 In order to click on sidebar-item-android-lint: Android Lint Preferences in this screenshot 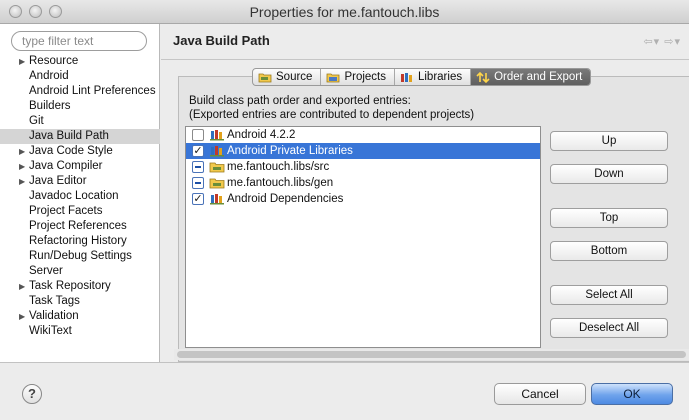, I will do `click(80, 91)`.